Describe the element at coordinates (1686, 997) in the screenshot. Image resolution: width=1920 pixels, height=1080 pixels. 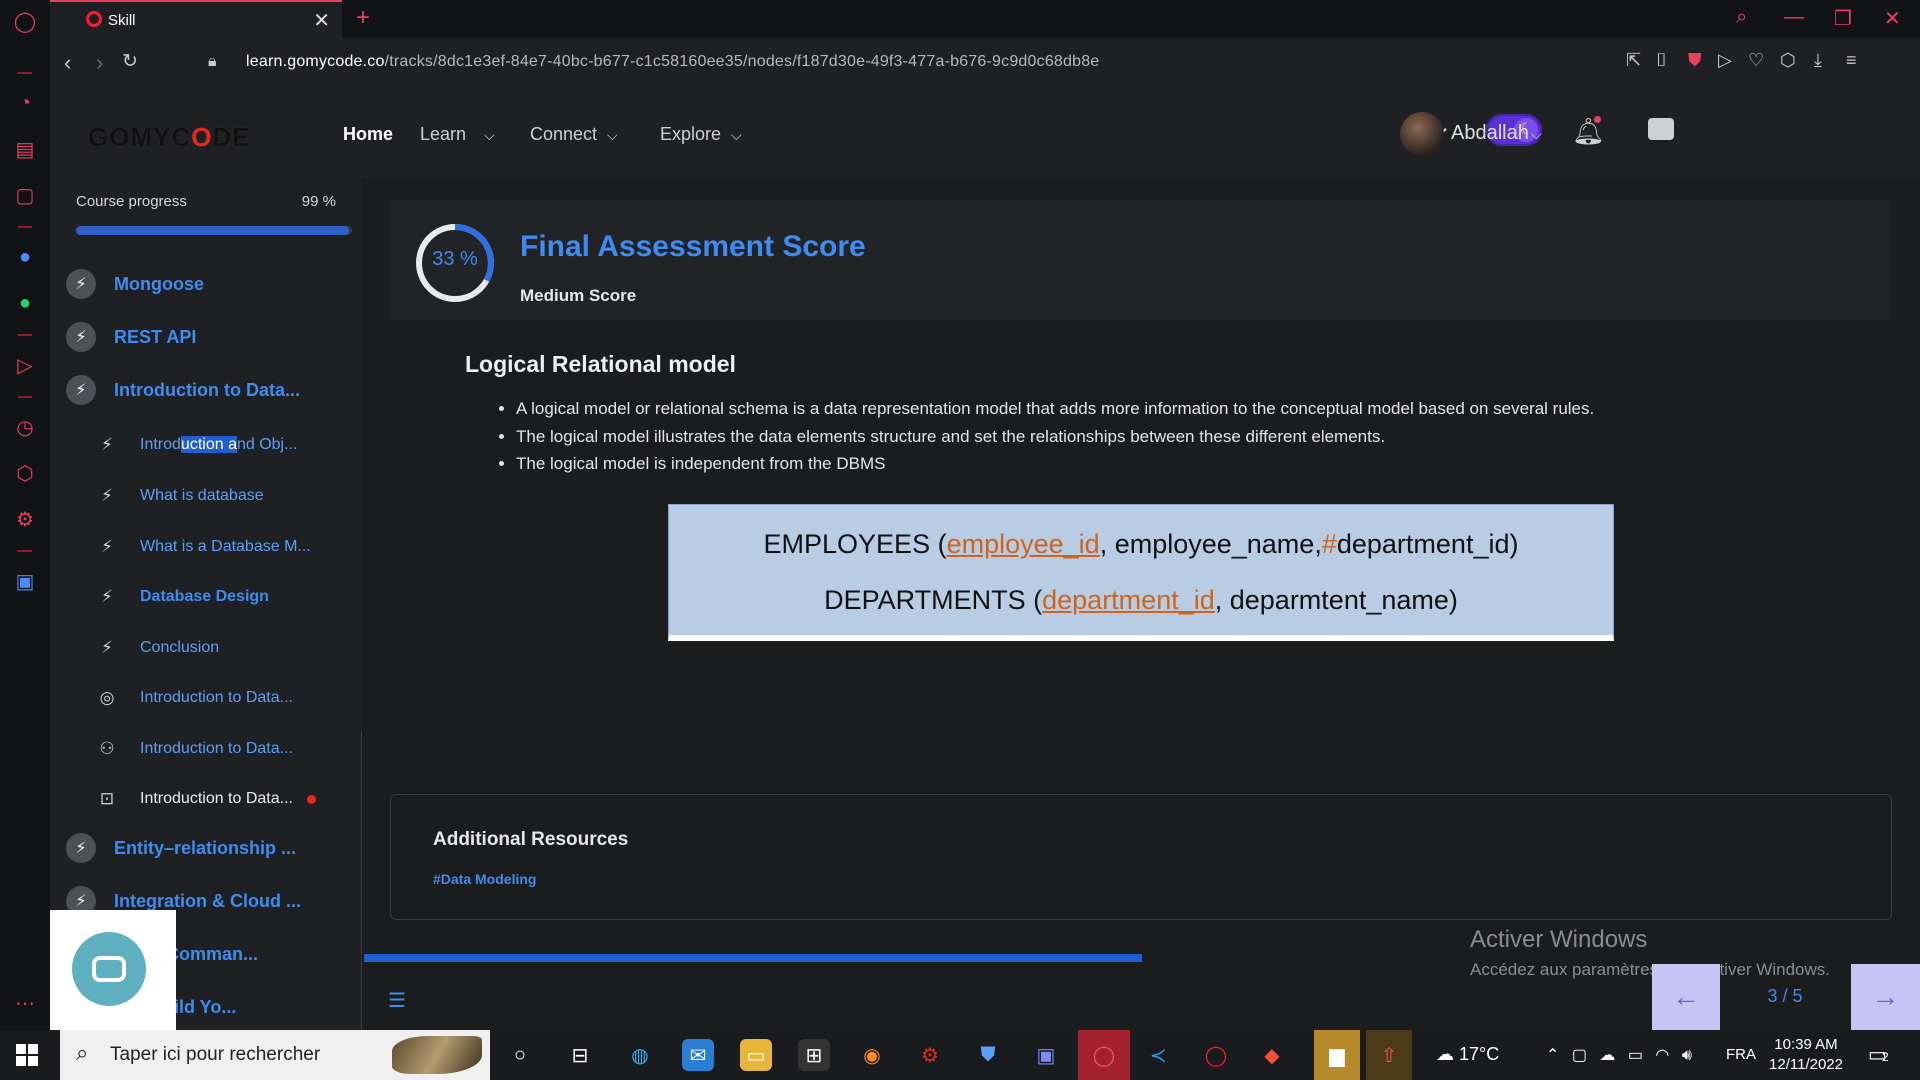
I see `previous-button: ←` at that location.